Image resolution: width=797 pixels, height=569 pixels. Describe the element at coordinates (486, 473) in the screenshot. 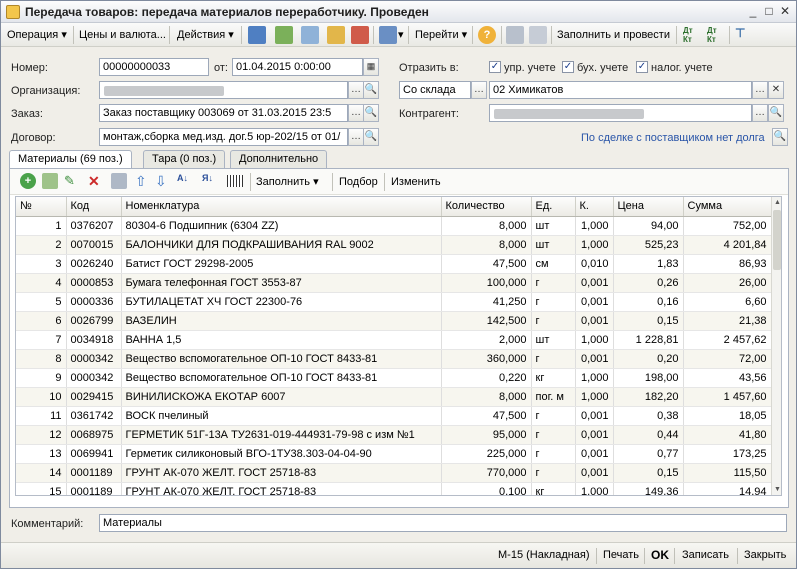

I see `cell-quantity: 770,000` at that location.